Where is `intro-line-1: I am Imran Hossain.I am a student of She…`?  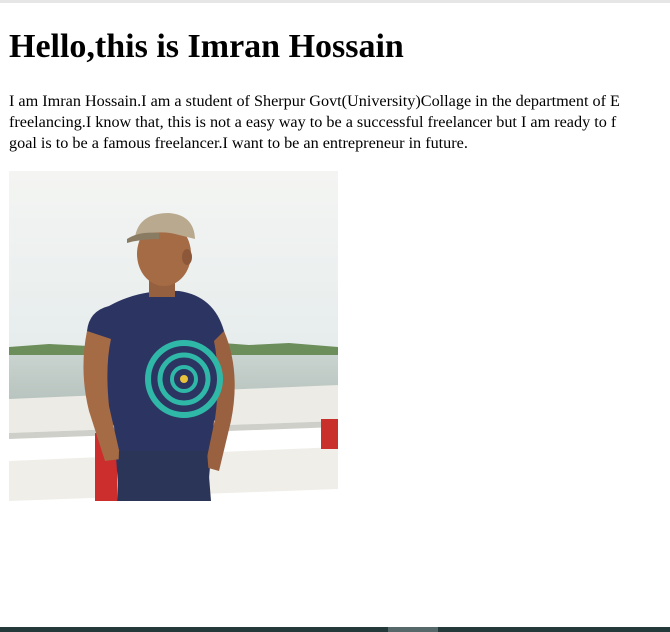 intro-line-1: I am Imran Hossain.I am a student of She… is located at coordinates (314, 101).